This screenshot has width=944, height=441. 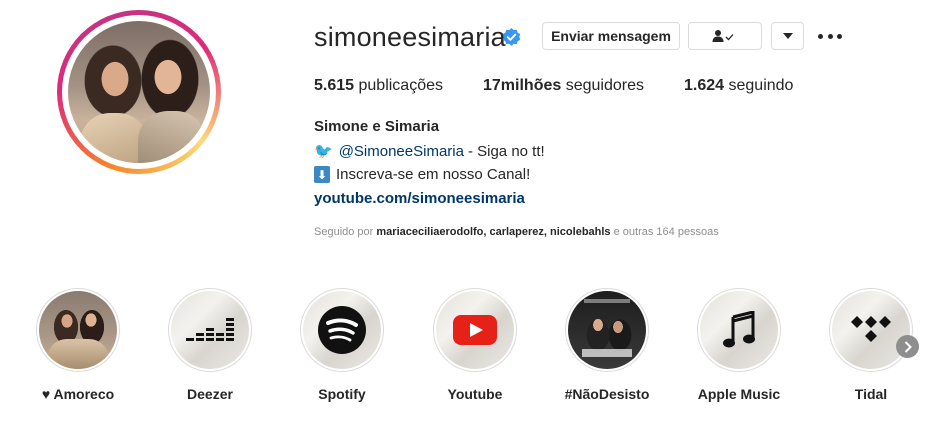 I want to click on followers-count: 17milhões, so click(x=522, y=85).